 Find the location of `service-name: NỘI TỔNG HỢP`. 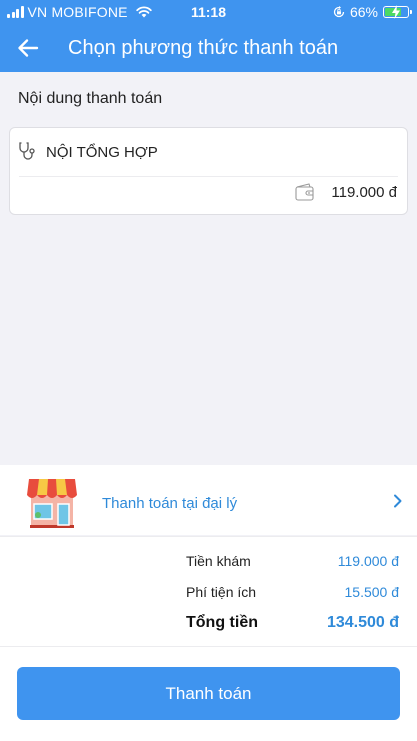

service-name: NỘI TỔNG HỢP is located at coordinates (102, 152).